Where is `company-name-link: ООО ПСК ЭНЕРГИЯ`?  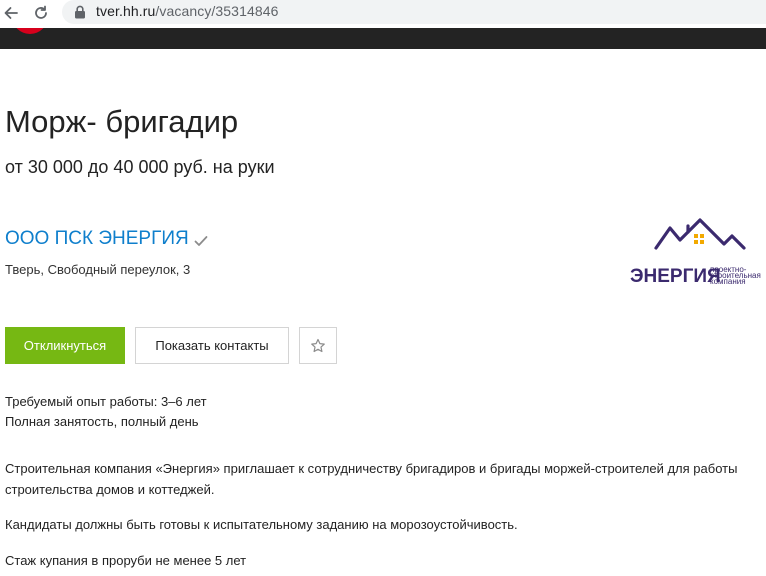 company-name-link: ООО ПСК ЭНЕРГИЯ is located at coordinates (97, 239).